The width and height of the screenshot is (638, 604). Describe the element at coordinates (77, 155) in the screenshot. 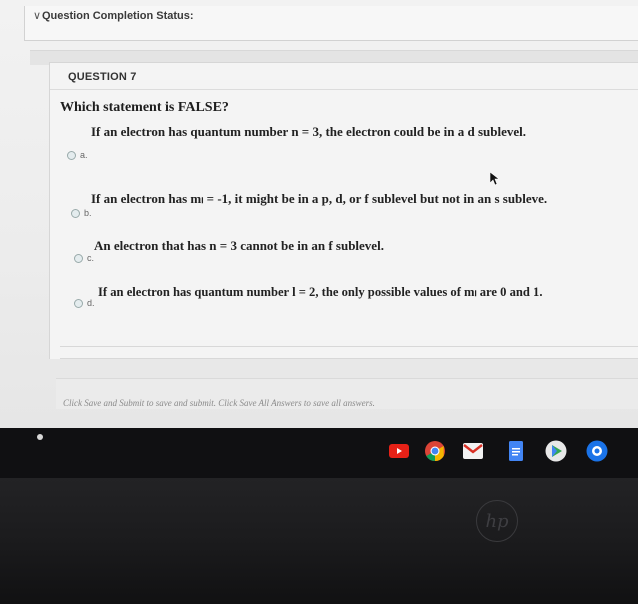

I see `option-a-radio: a.` at that location.